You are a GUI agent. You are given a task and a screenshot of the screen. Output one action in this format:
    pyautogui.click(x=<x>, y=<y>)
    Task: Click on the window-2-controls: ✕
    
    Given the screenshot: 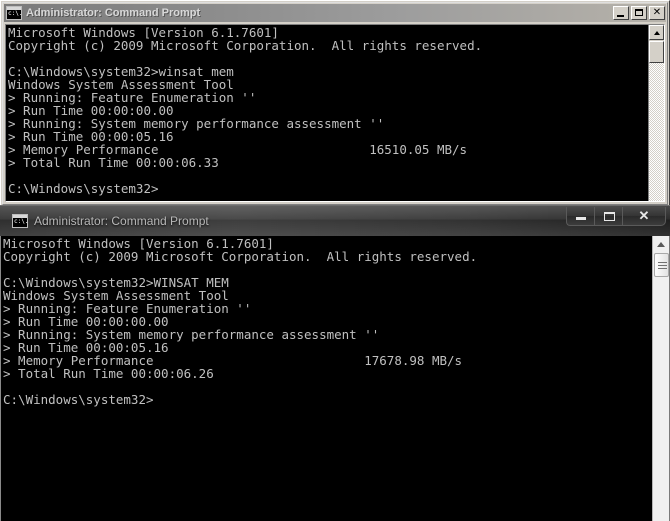 What is the action you would take?
    pyautogui.click(x=616, y=216)
    